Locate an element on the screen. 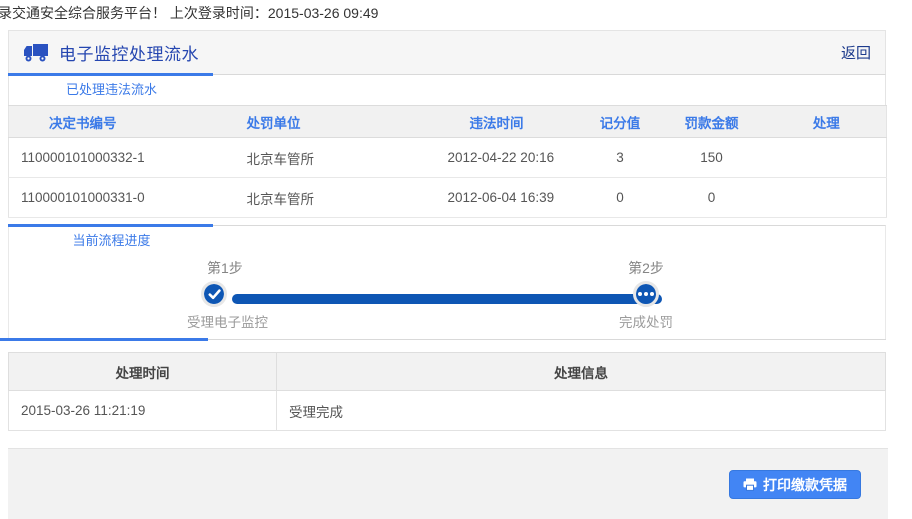  col-action: 处理 is located at coordinates (826, 121).